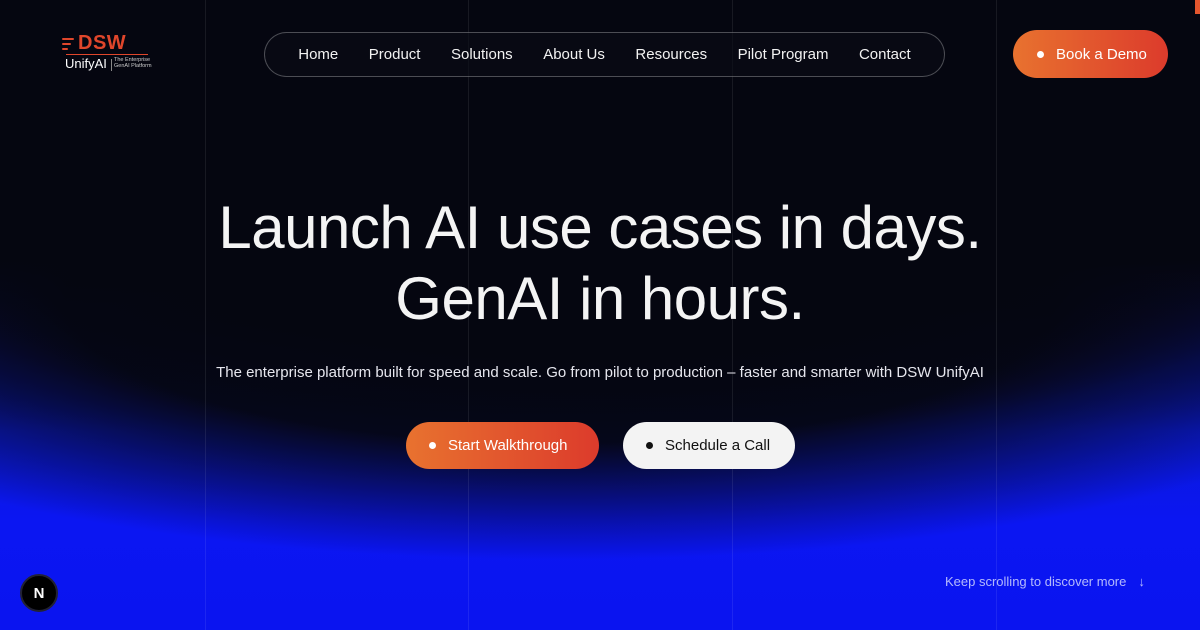 This screenshot has width=1200, height=630. I want to click on logo-sub: UnifyAI, so click(86, 63).